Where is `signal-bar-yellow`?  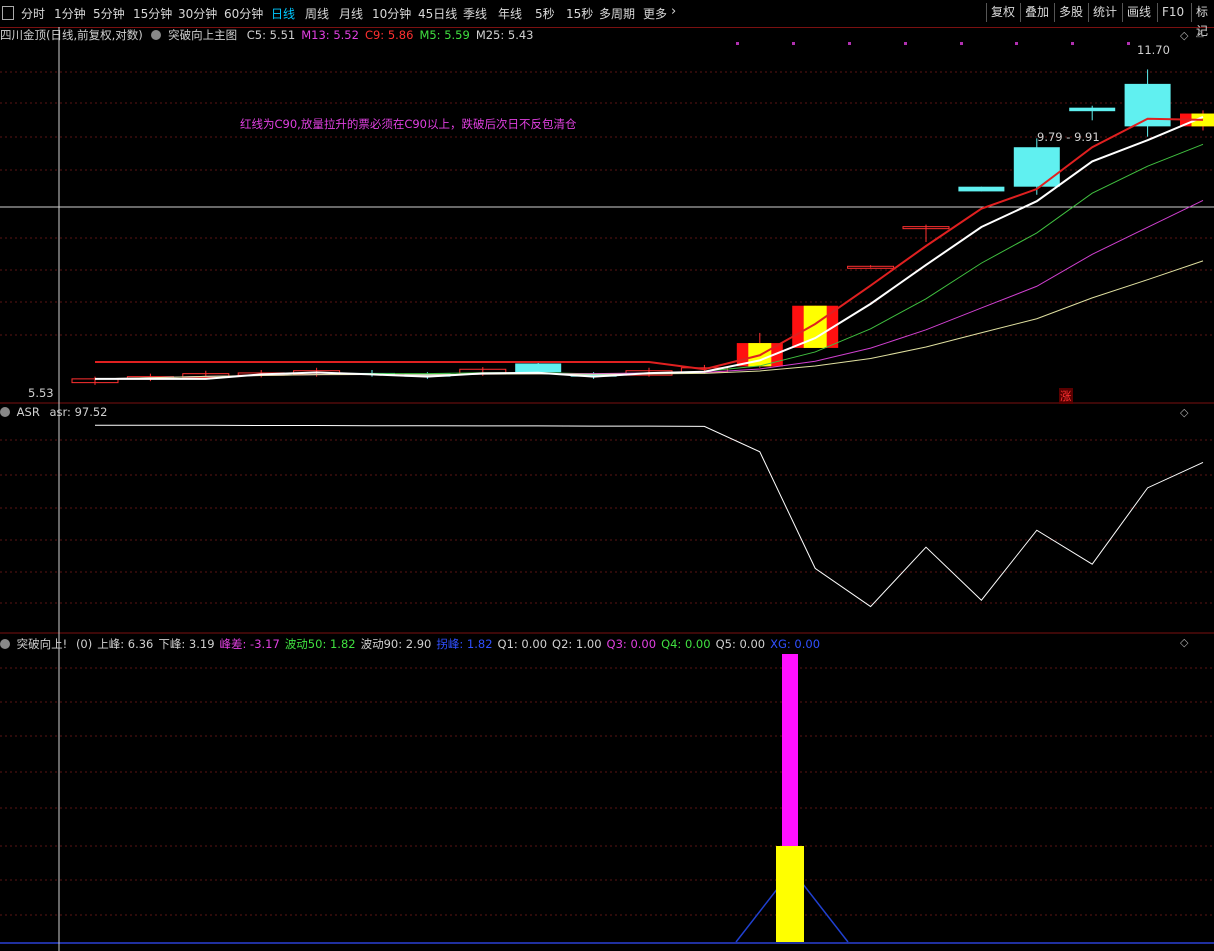 signal-bar-yellow is located at coordinates (790, 894).